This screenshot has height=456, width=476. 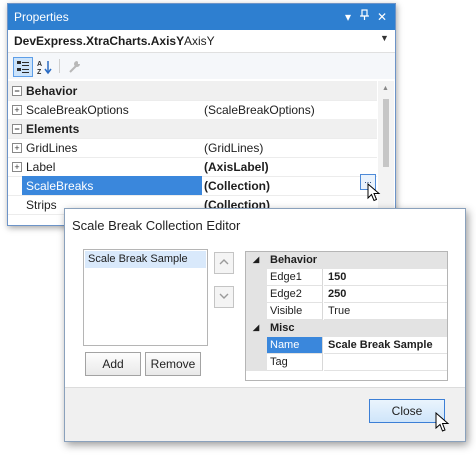 What do you see at coordinates (385, 294) in the screenshot?
I see `property-value: 250` at bounding box center [385, 294].